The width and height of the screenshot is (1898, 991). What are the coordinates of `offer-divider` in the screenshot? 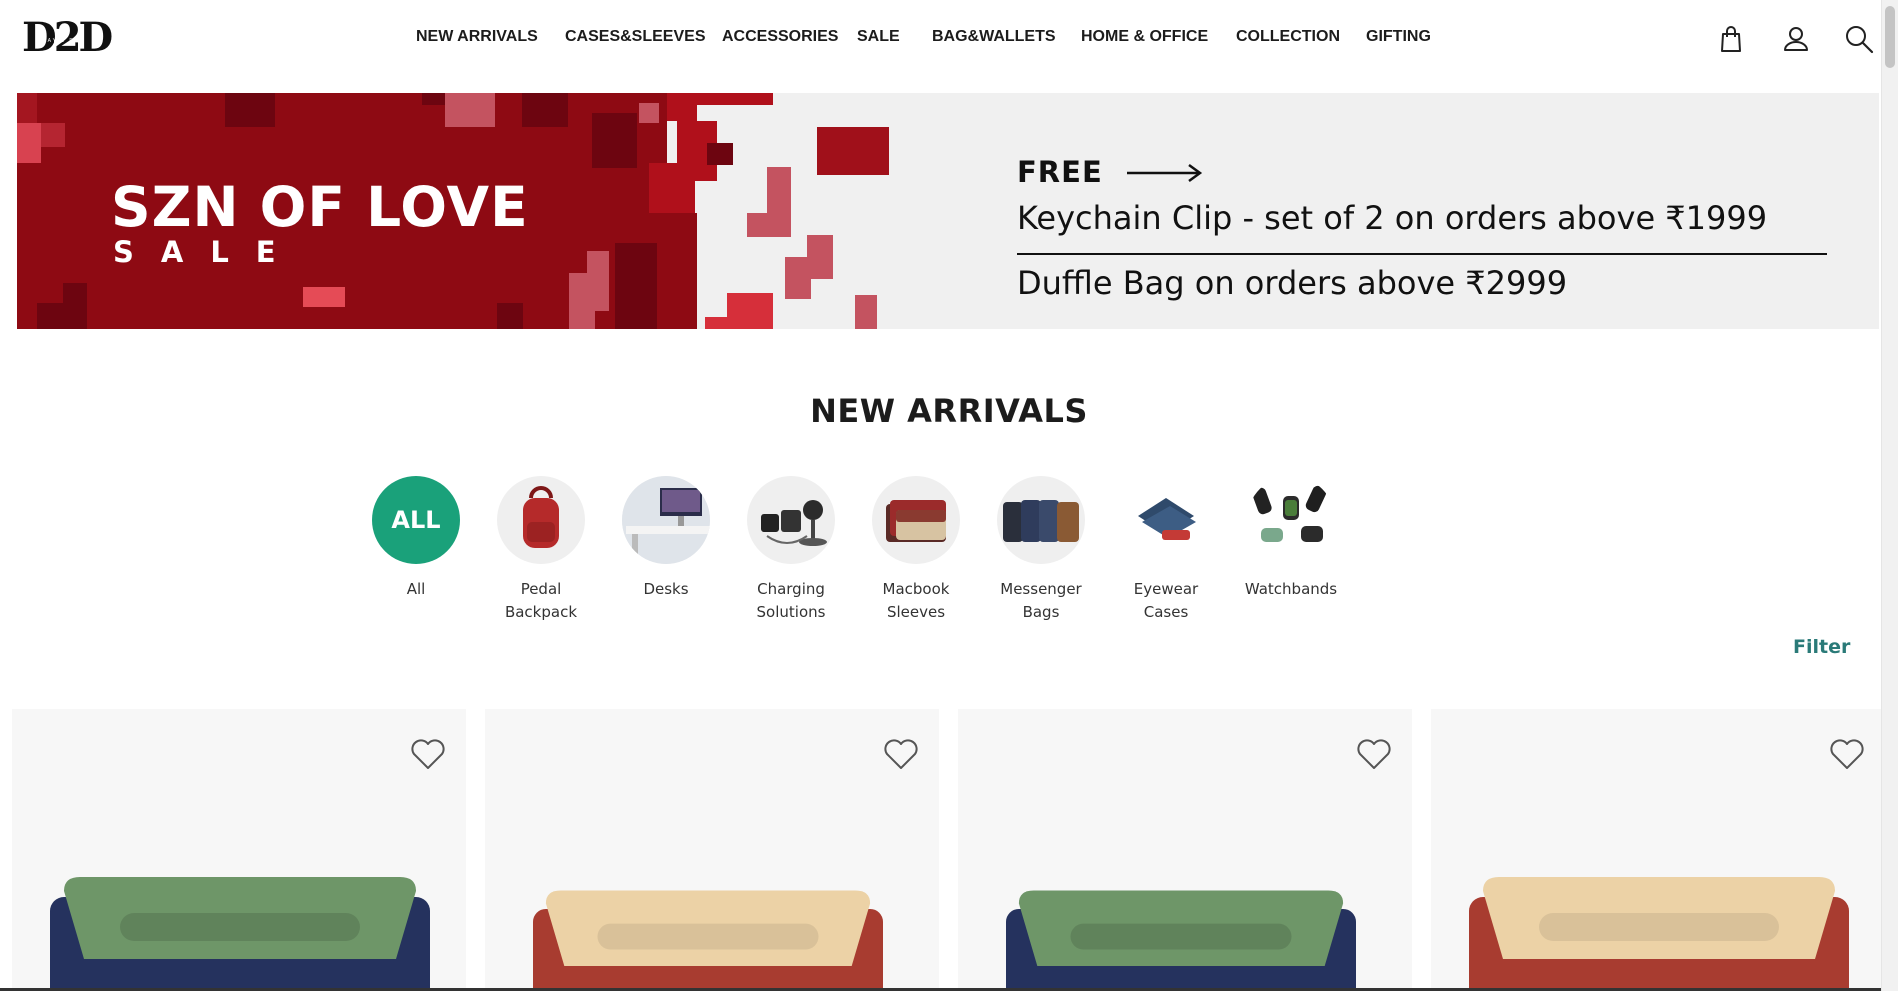 It's located at (1422, 254).